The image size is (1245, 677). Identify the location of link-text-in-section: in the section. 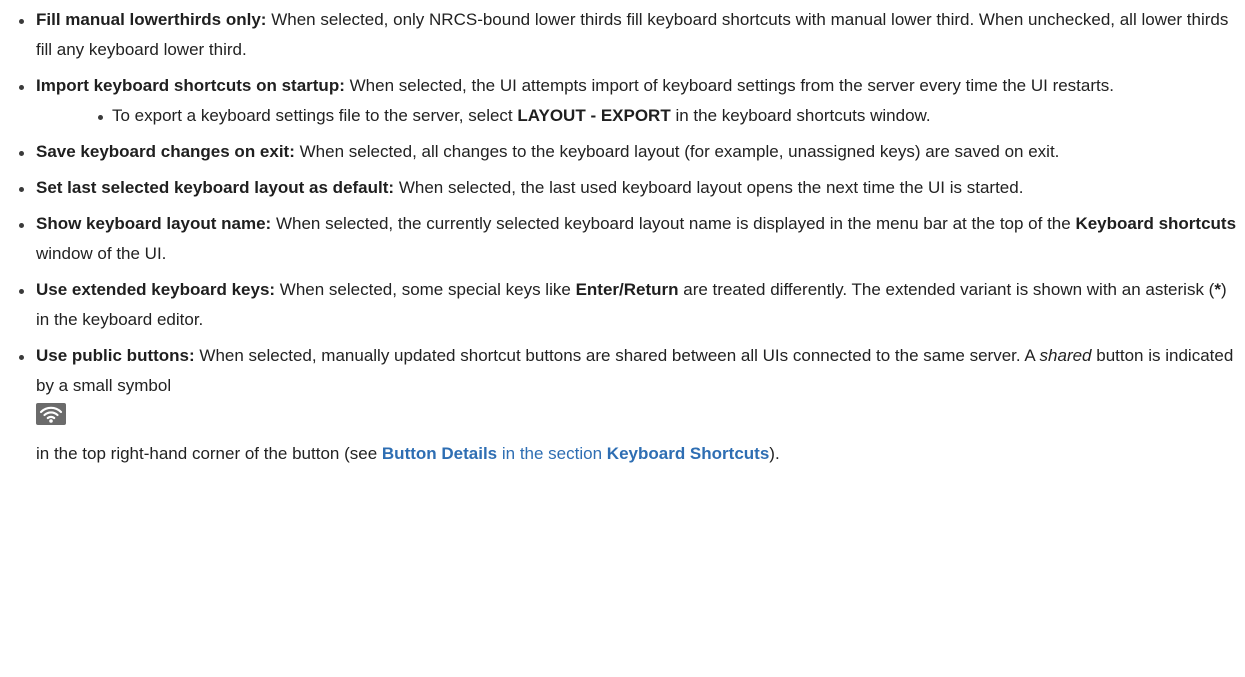
(552, 453).